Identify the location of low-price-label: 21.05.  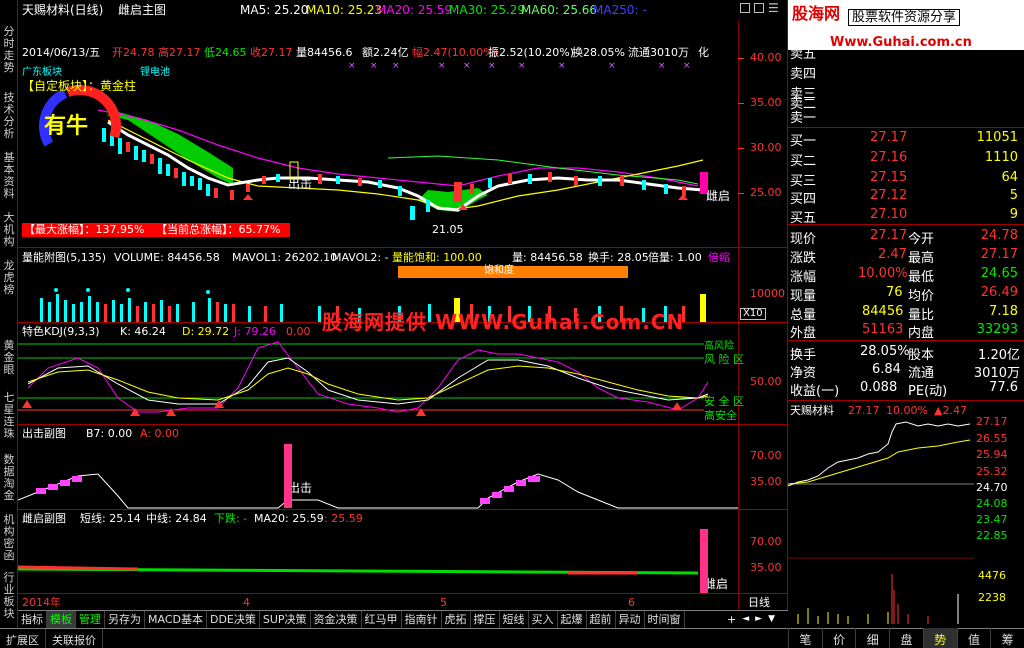
(448, 229).